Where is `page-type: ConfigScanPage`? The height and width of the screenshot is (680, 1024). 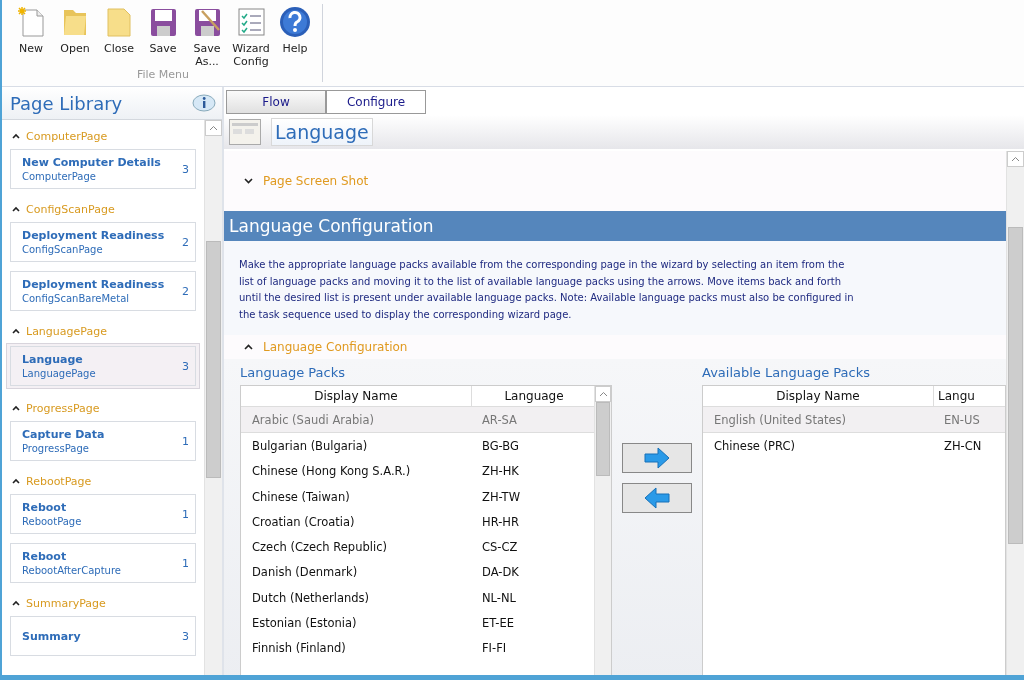 page-type: ConfigScanPage is located at coordinates (63, 249).